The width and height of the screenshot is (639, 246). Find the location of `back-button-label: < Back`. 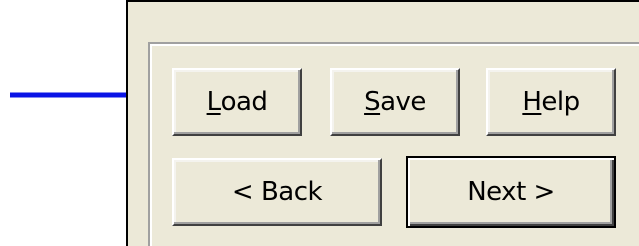

back-button-label: < Back is located at coordinates (277, 192).